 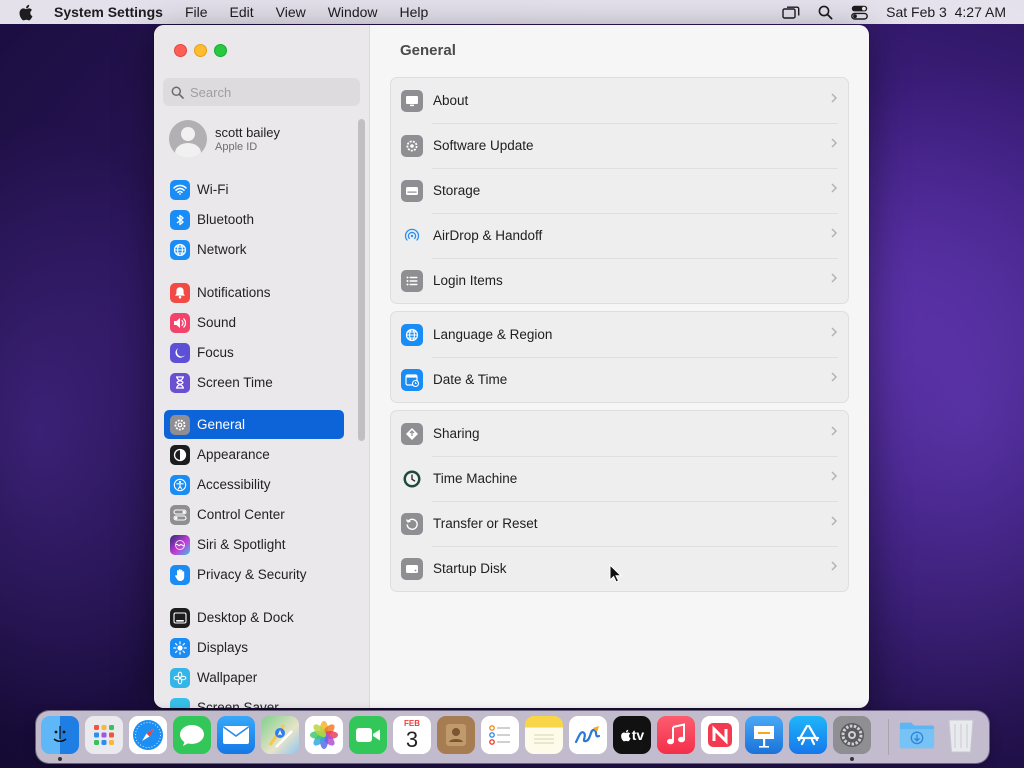 What do you see at coordinates (60, 735) in the screenshot?
I see `finder-icon` at bounding box center [60, 735].